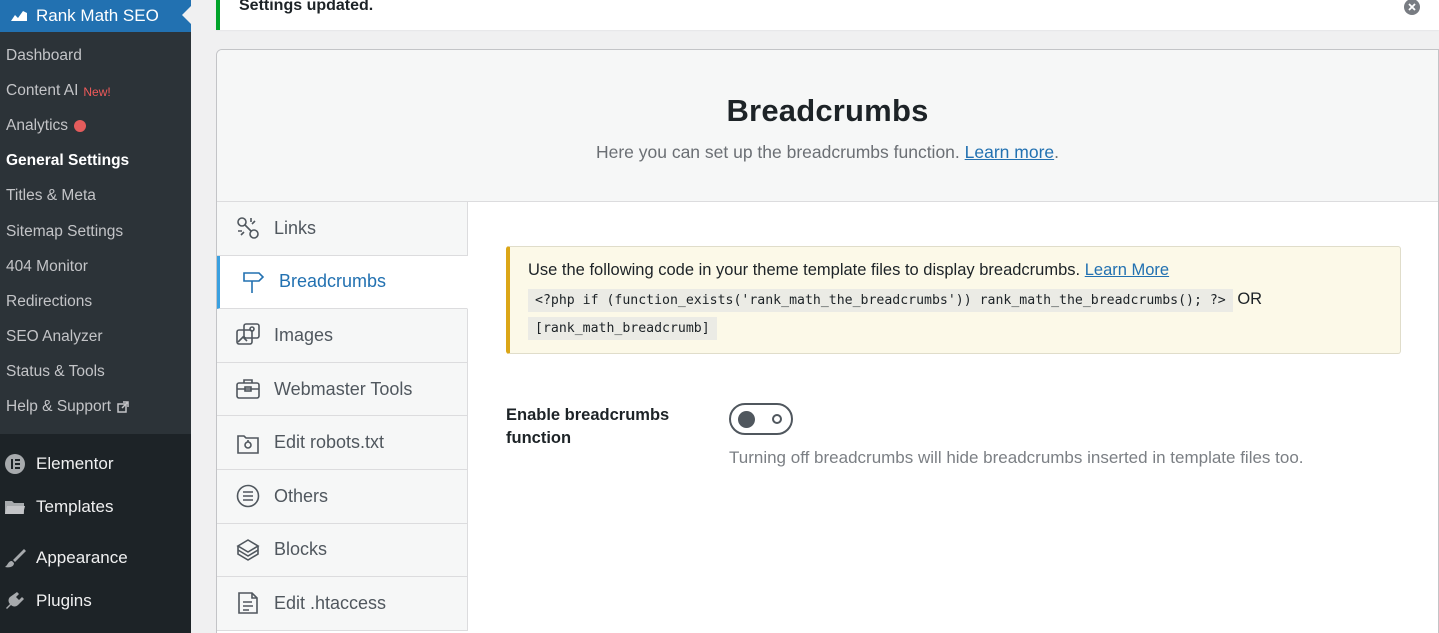 The width and height of the screenshot is (1439, 633). I want to click on tab-label: Edit robots.txt, so click(329, 442).